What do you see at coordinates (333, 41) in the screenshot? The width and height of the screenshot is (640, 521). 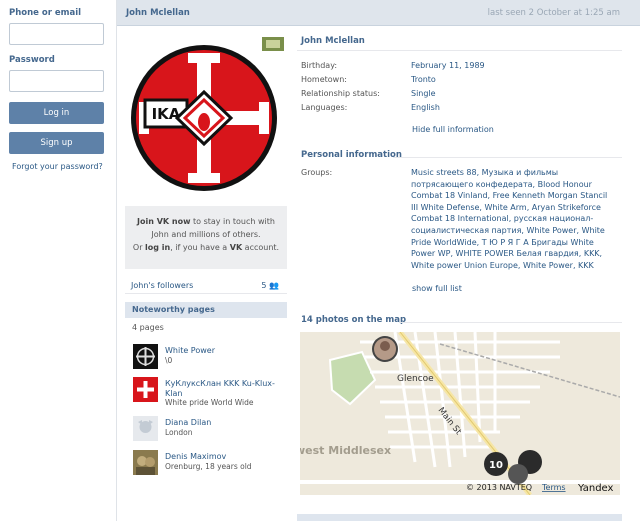 I see `profile-name: John Mclellan` at bounding box center [333, 41].